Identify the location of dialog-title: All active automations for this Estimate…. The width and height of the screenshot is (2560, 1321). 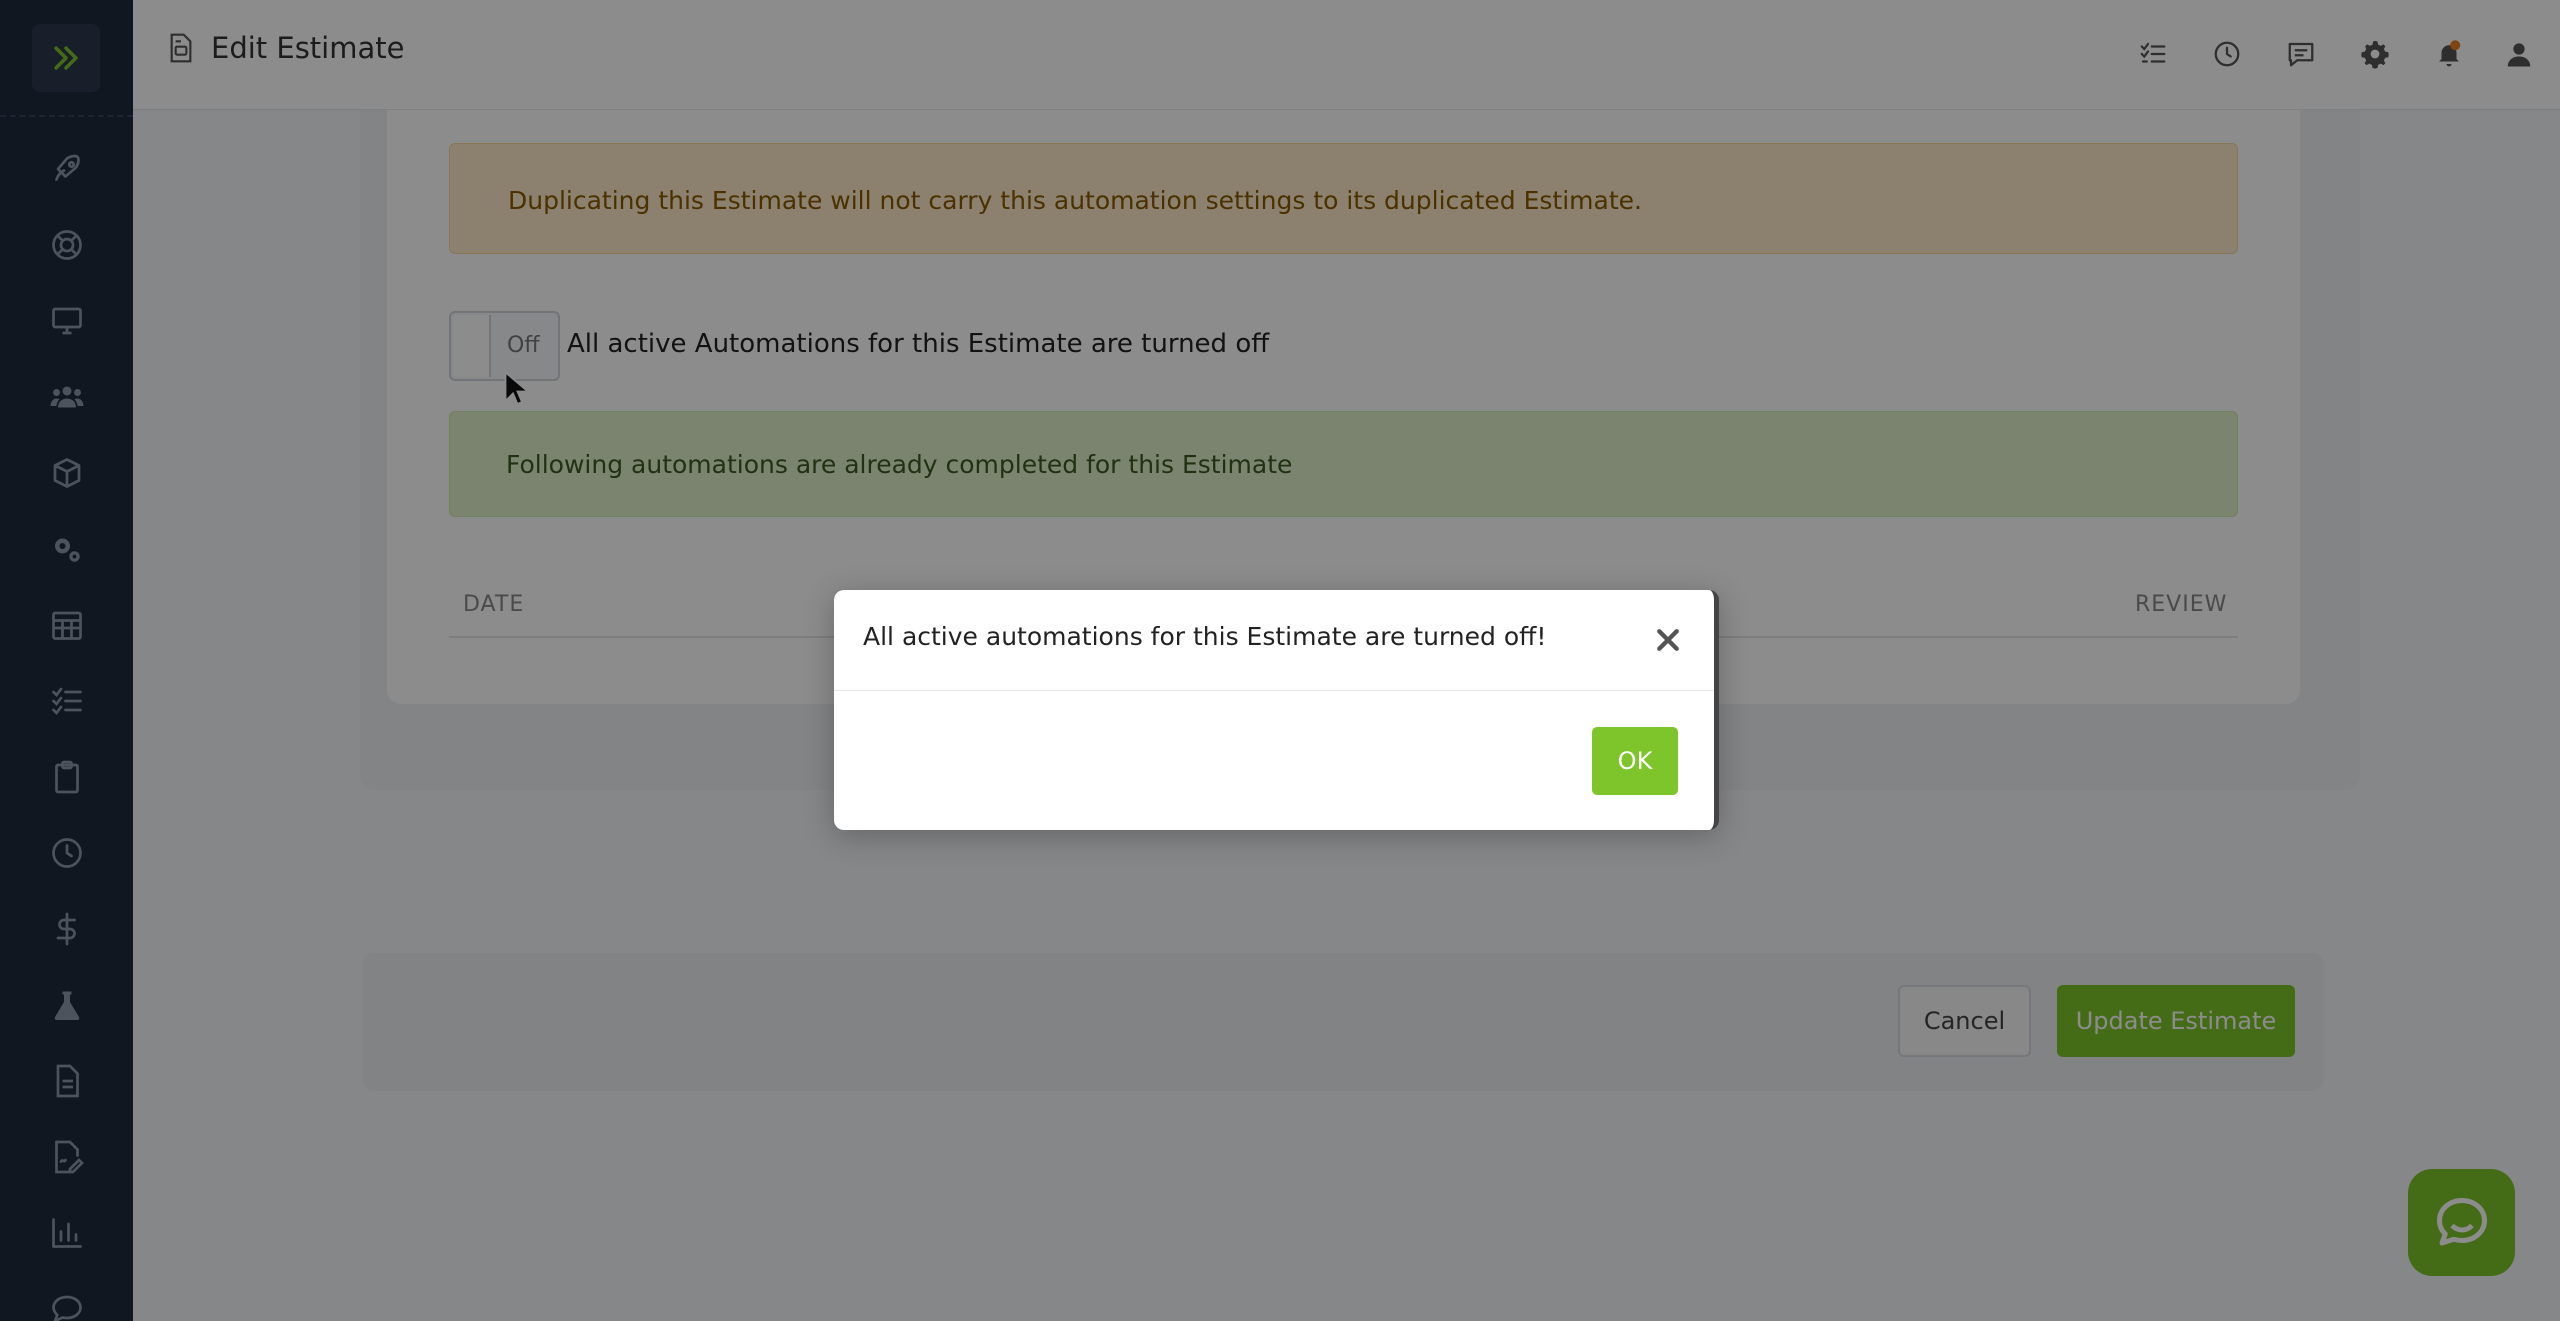
(1205, 636).